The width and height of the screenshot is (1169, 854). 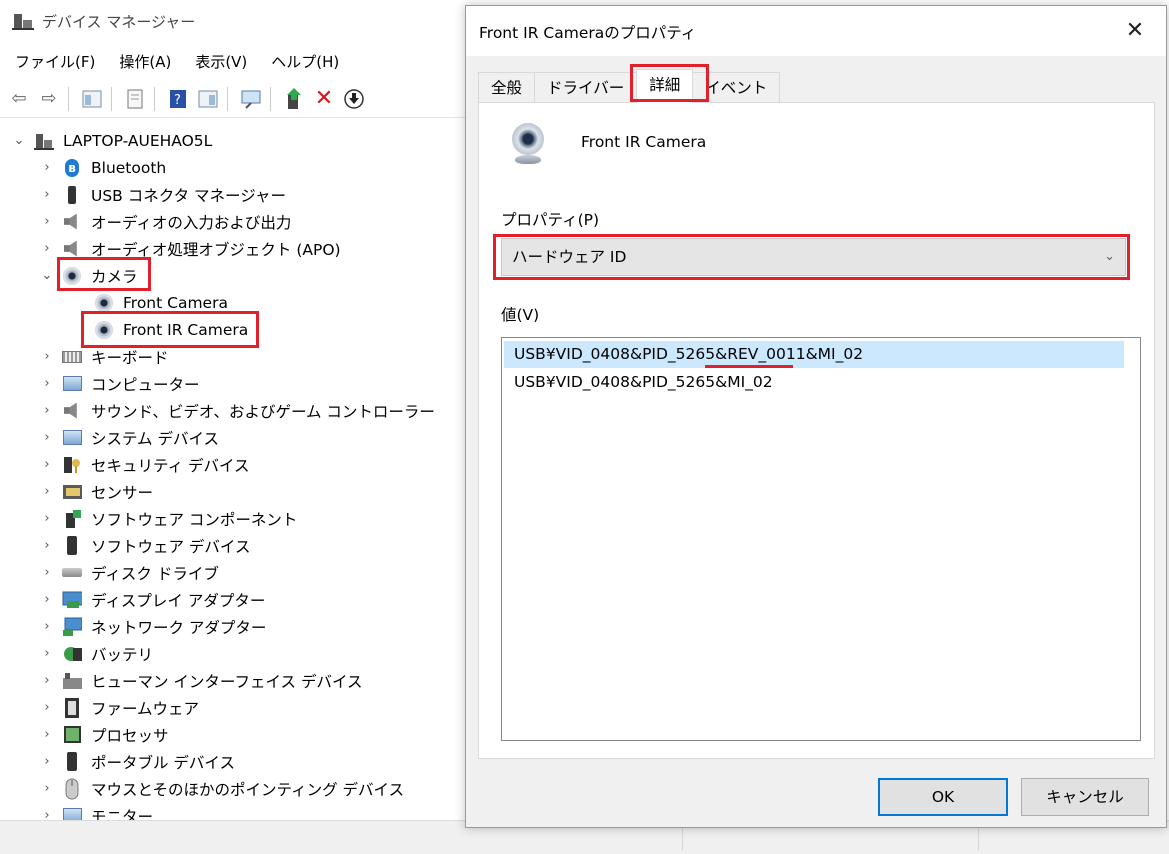 What do you see at coordinates (104, 303) in the screenshot?
I see `camera-icon` at bounding box center [104, 303].